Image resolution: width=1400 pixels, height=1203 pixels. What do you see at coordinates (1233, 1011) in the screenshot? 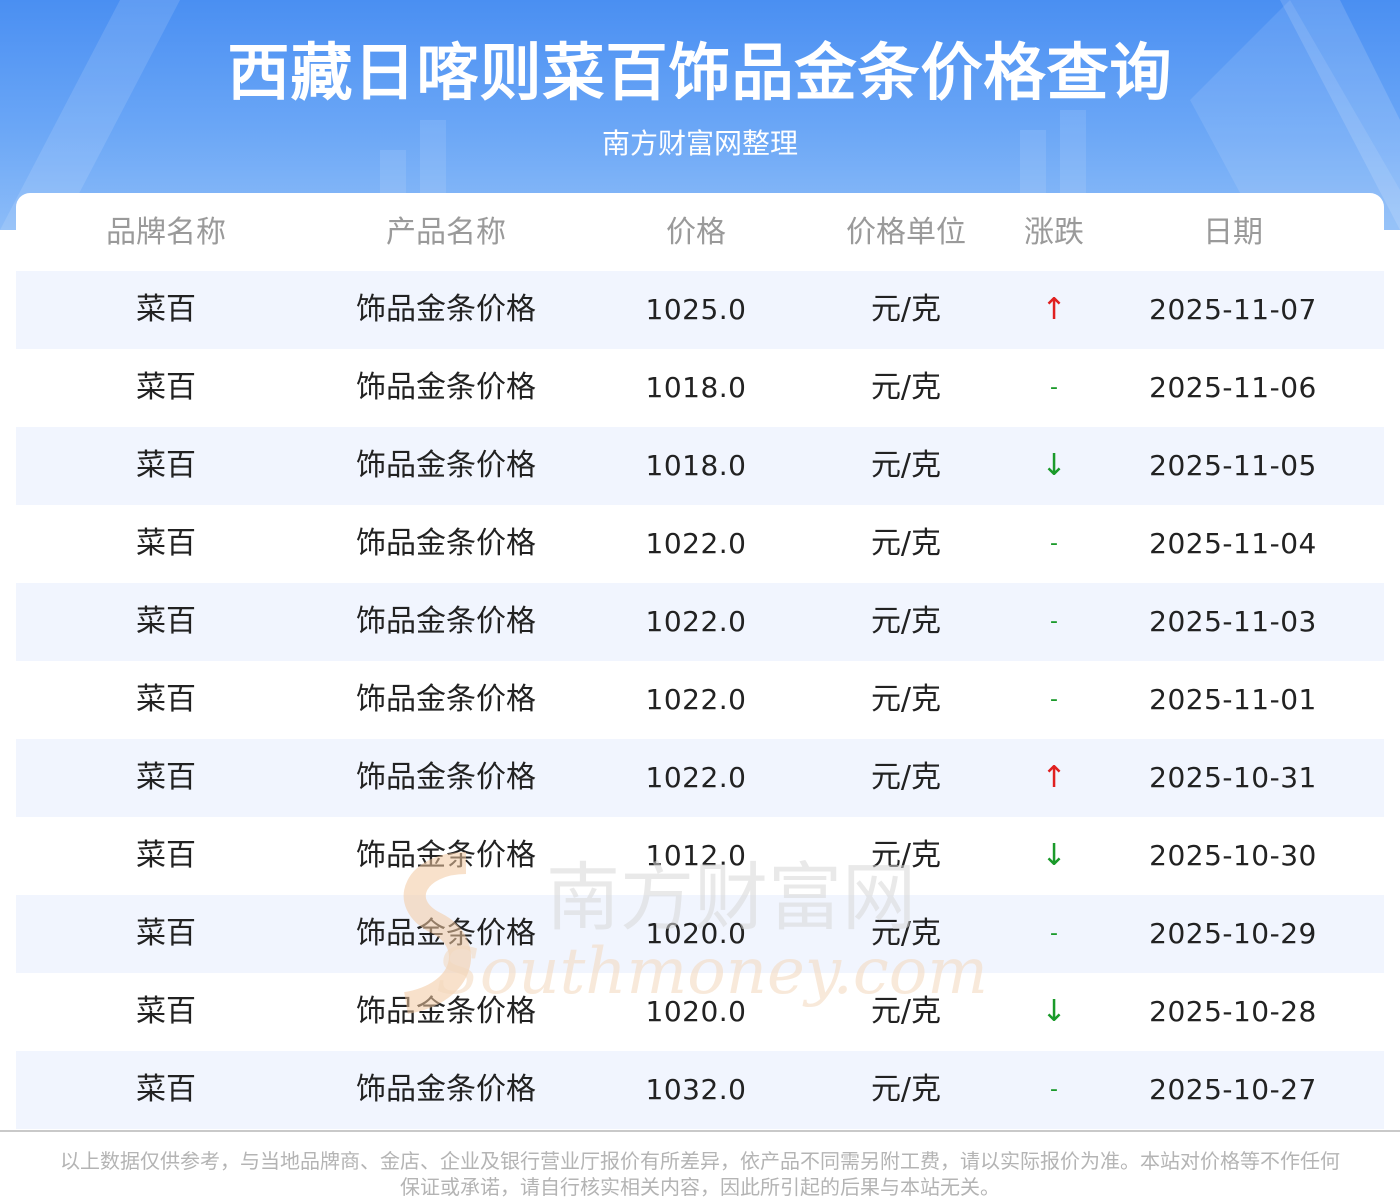
I see `cell-date: 2025-10-28` at bounding box center [1233, 1011].